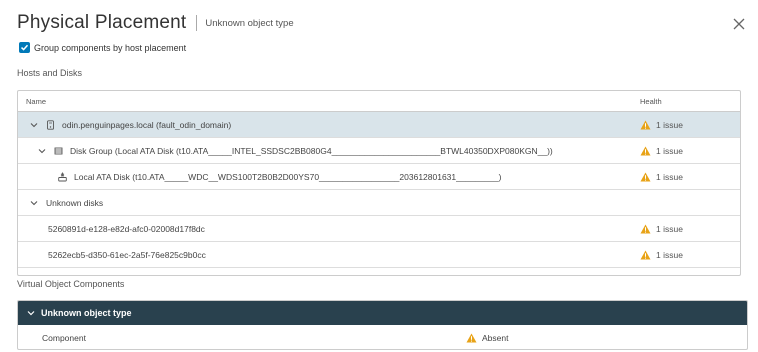  Describe the element at coordinates (102, 22) in the screenshot. I see `dialog-title: Physical Placement` at that location.